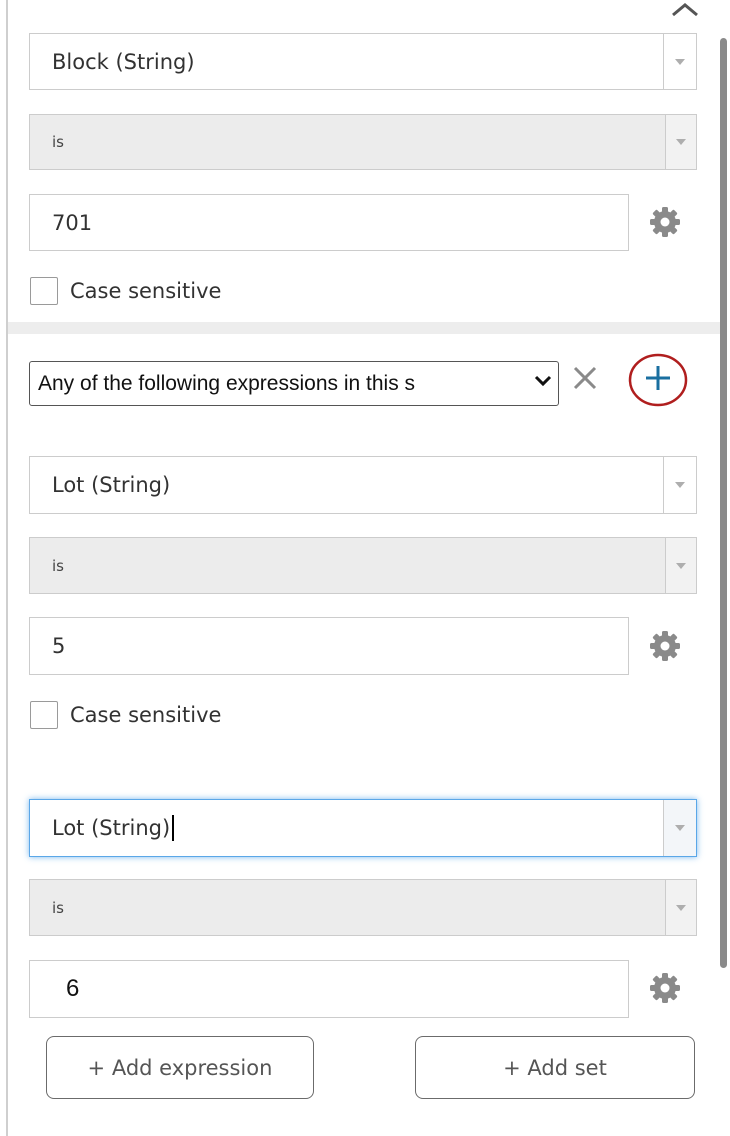  I want to click on field-select-lot: Lot (String), so click(363, 485).